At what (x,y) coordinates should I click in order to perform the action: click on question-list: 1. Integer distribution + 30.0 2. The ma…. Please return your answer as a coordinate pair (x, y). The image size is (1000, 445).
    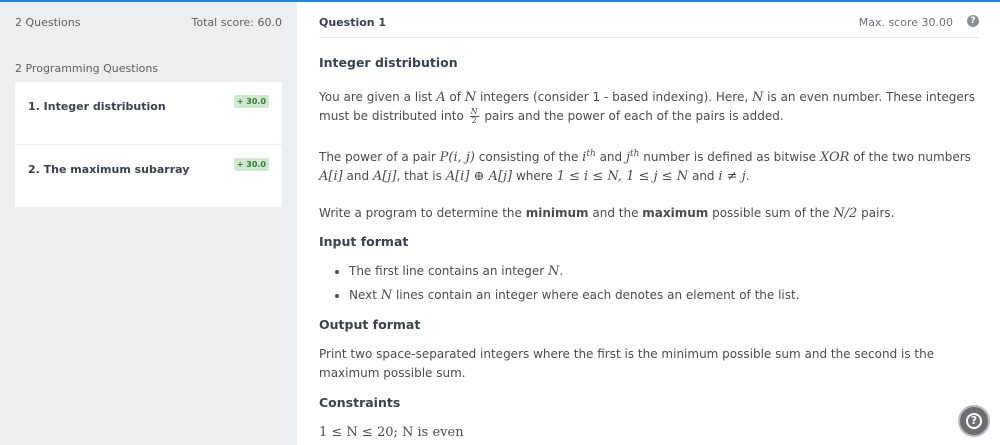
    Looking at the image, I should click on (148, 145).